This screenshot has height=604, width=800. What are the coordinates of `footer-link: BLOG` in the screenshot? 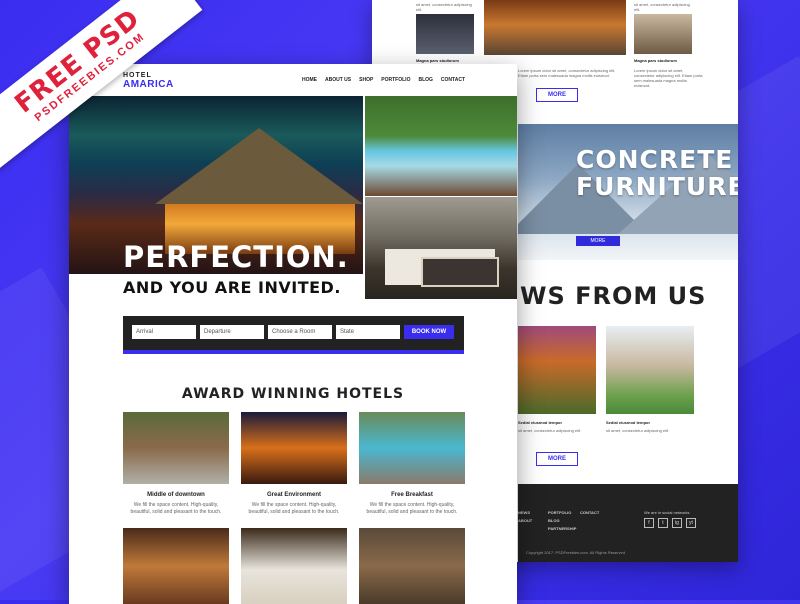 It's located at (554, 520).